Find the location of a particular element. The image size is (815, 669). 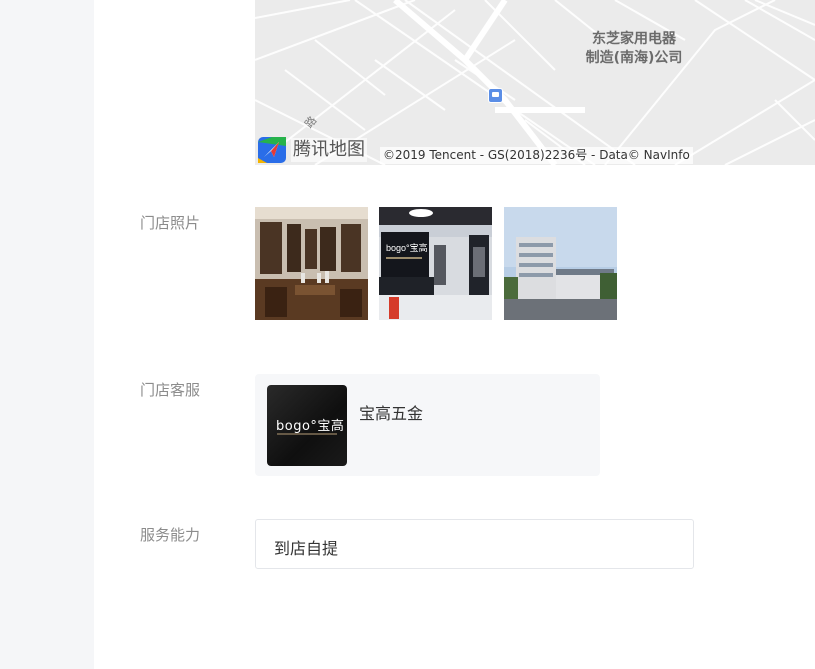

store-photos-label: 门店照片 is located at coordinates (170, 223).